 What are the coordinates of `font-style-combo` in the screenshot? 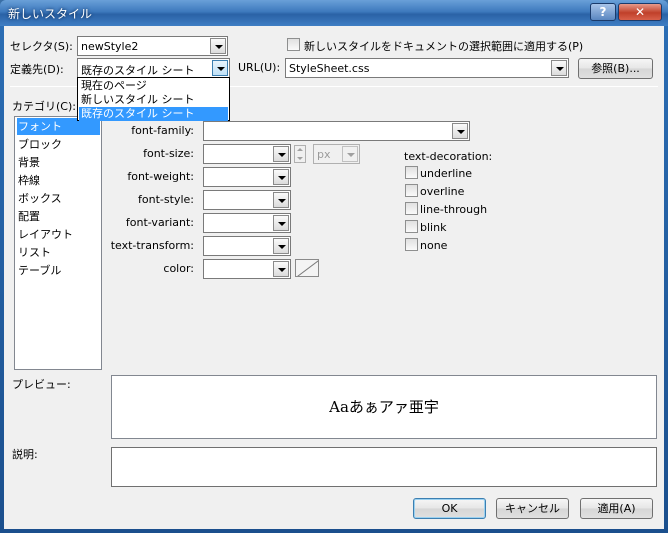 It's located at (247, 200).